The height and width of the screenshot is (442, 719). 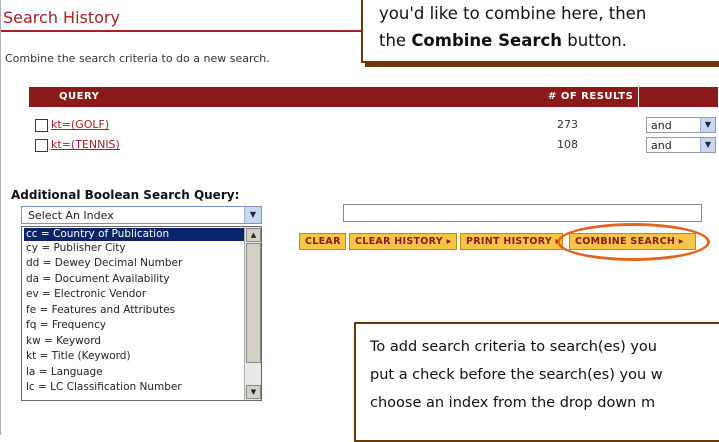 What do you see at coordinates (373, 146) in the screenshot?
I see `table-row: kt=(TENNIS) 108 and ▼` at bounding box center [373, 146].